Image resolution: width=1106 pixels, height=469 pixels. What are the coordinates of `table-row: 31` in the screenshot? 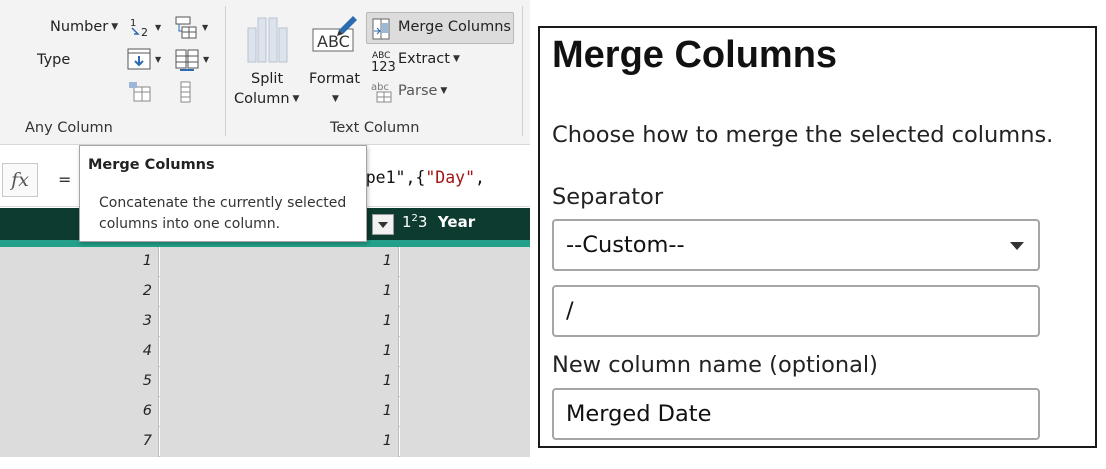 It's located at (265, 322).